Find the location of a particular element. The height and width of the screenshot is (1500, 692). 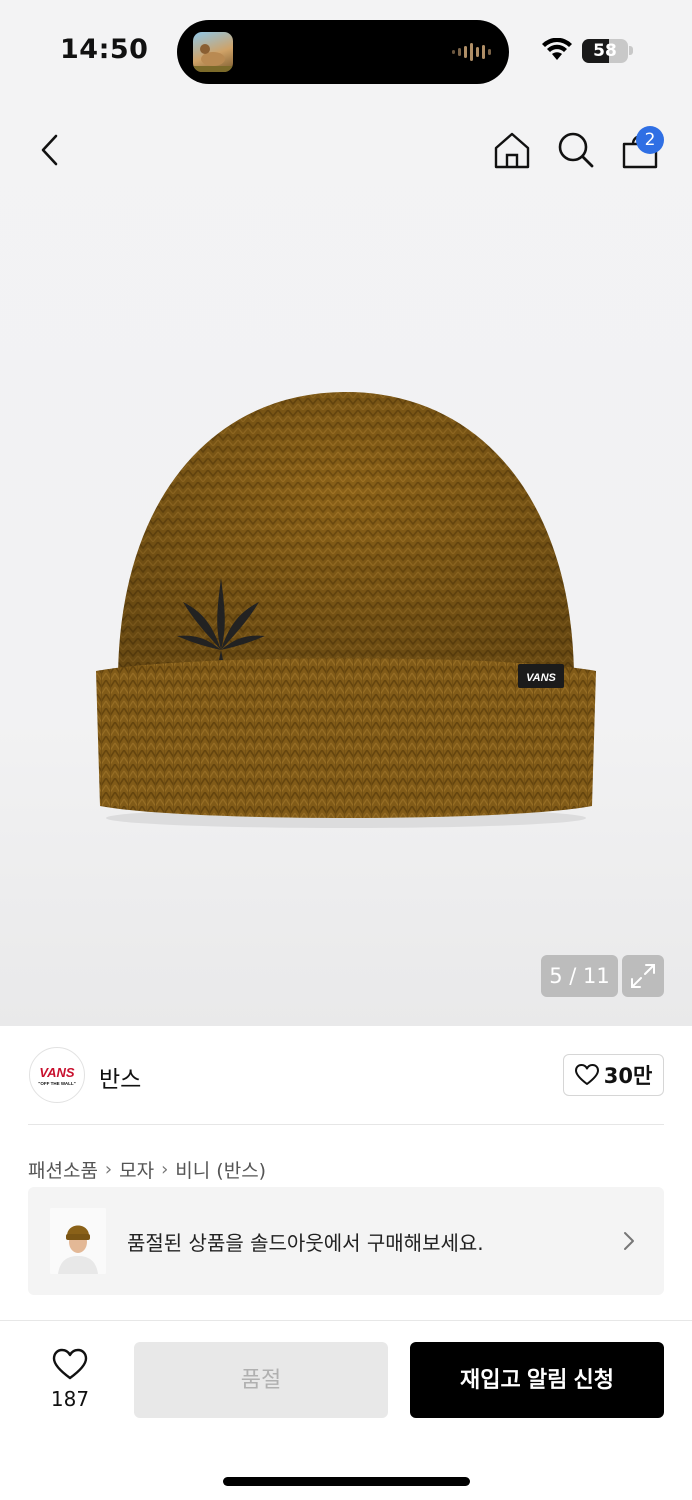

brand-like-button: 30만 is located at coordinates (613, 1075).